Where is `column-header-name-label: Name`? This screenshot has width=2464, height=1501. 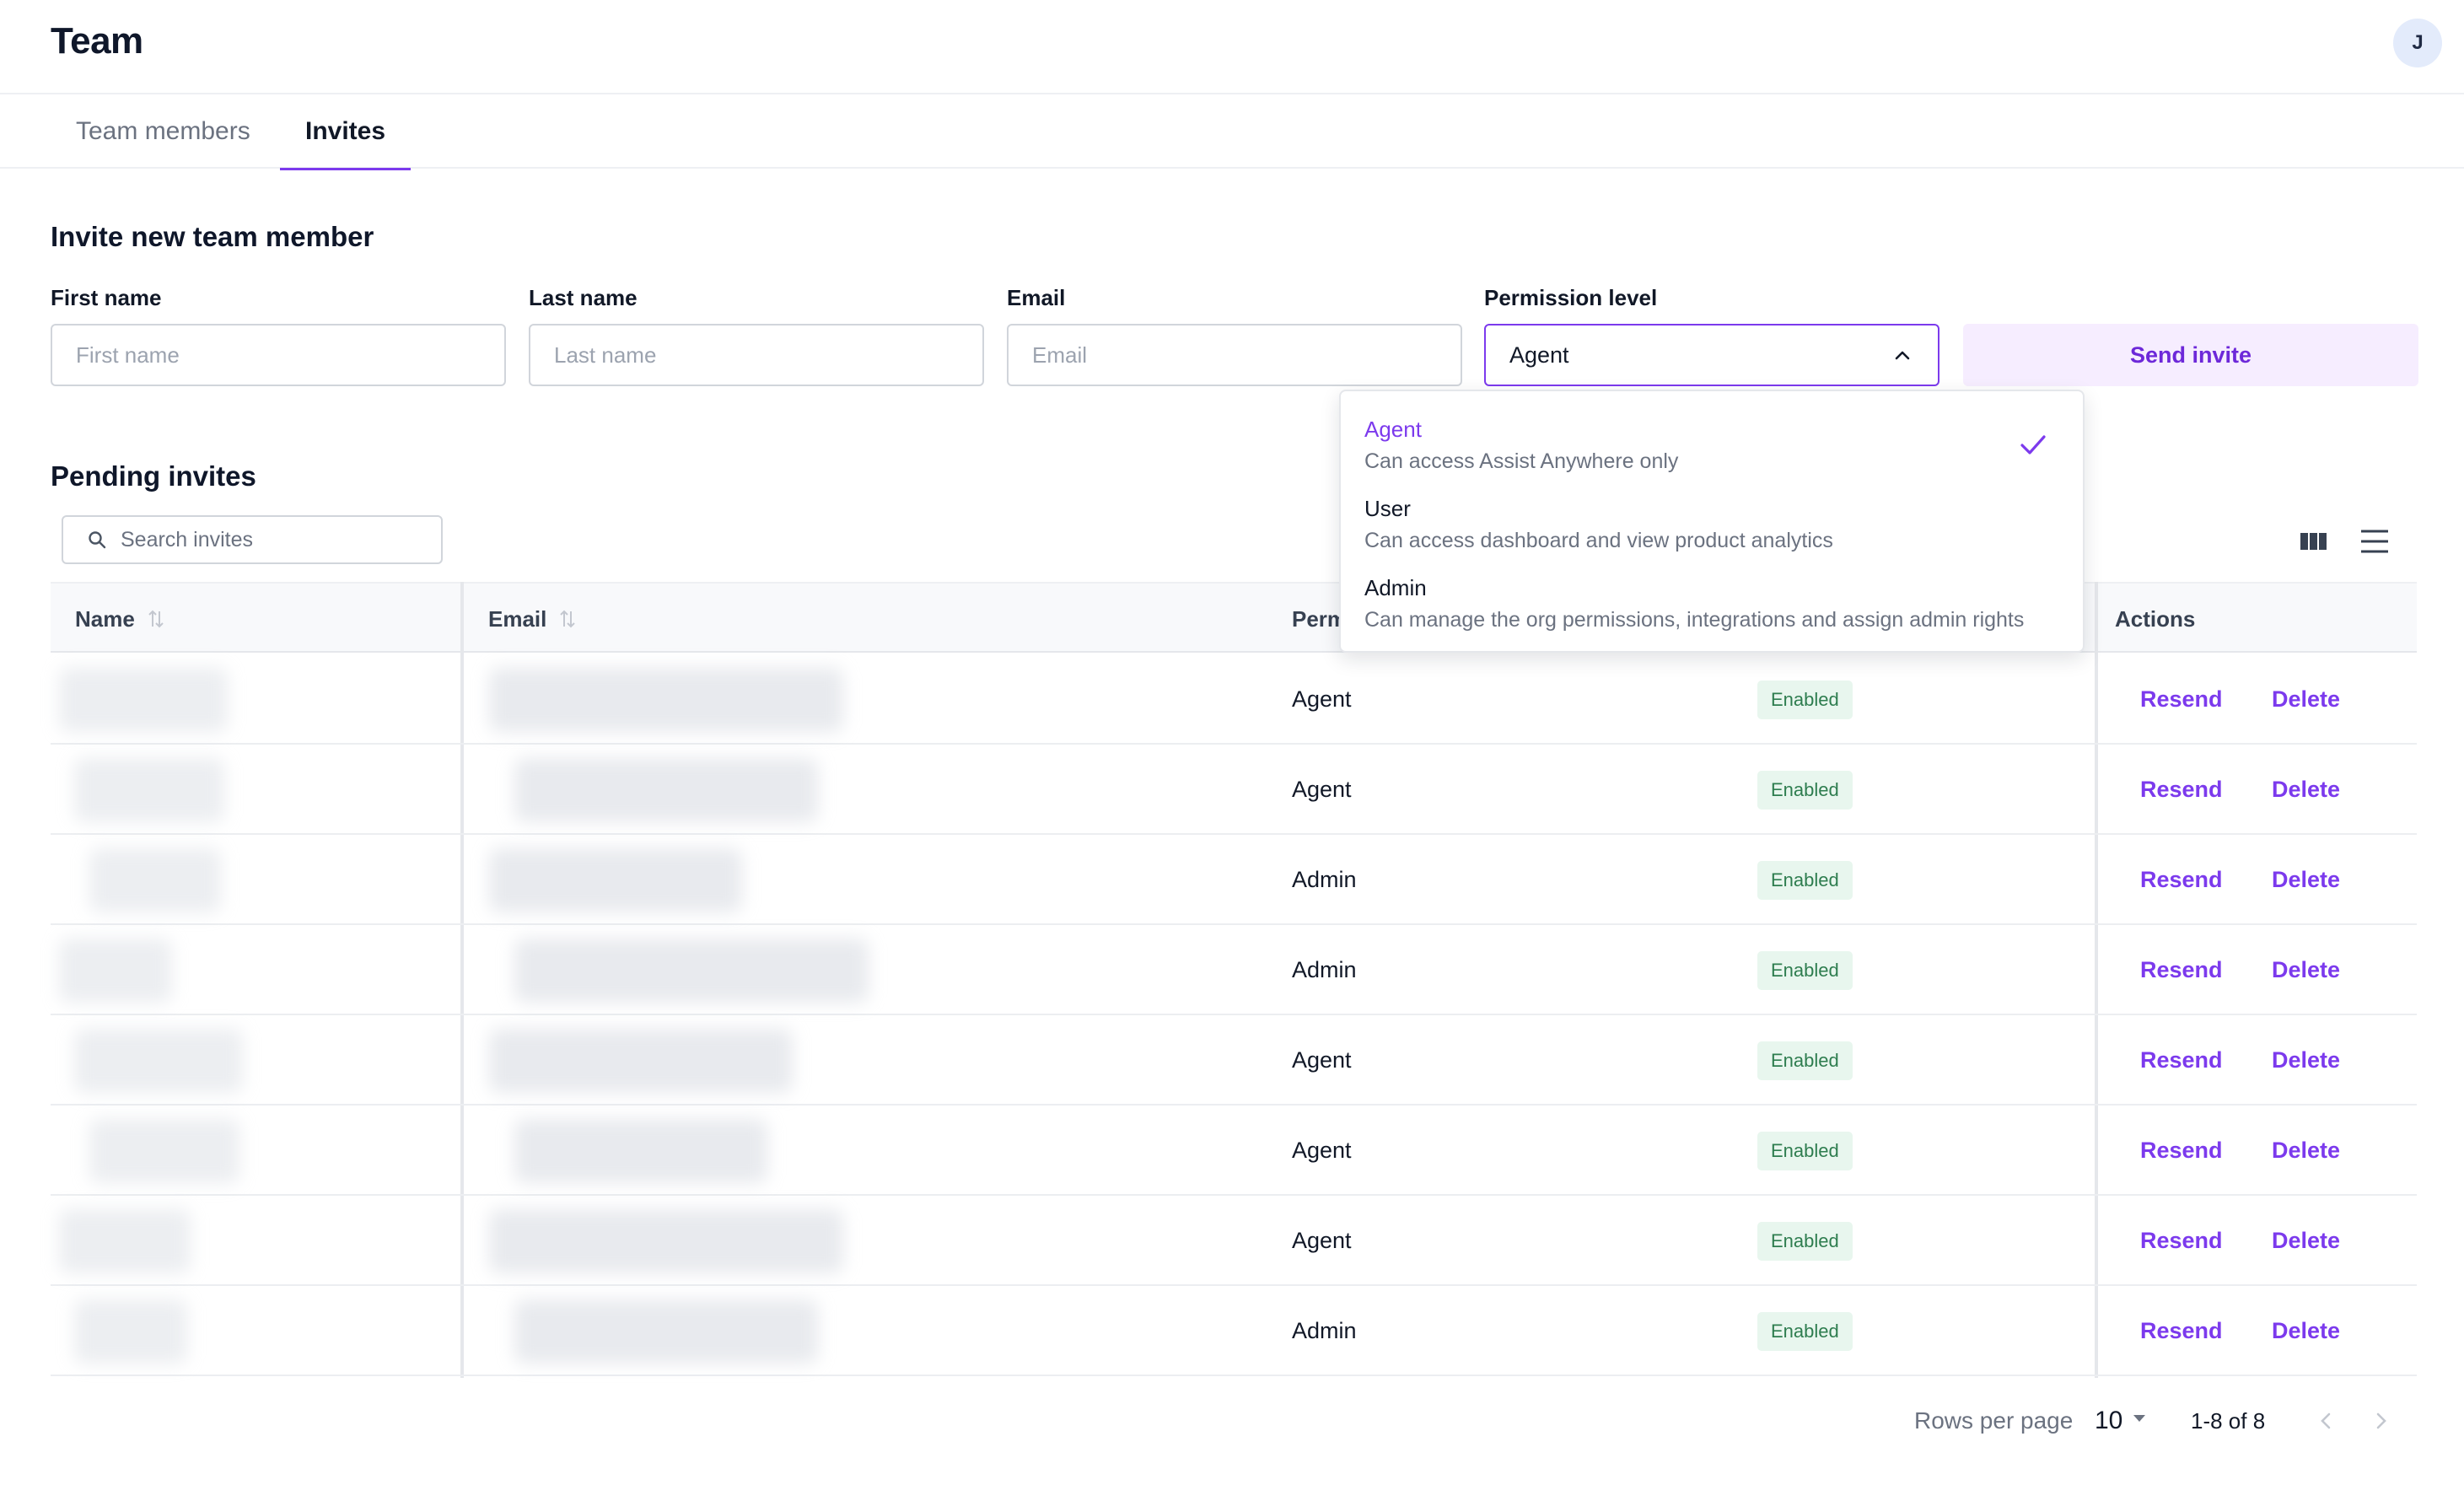
column-header-name-label: Name is located at coordinates (105, 618).